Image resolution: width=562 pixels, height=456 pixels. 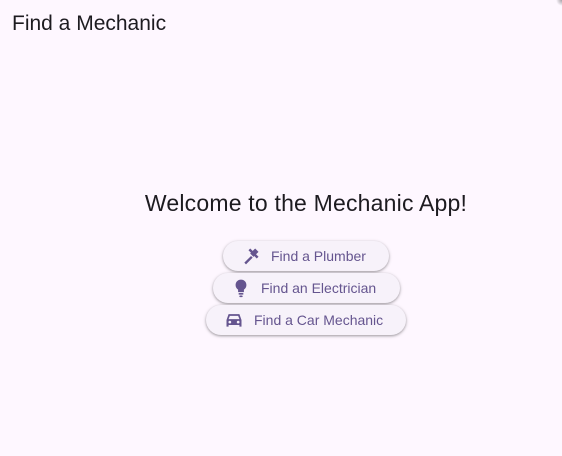 I want to click on find-car-mechanic-button: Find a Car Mechanic, so click(x=306, y=320).